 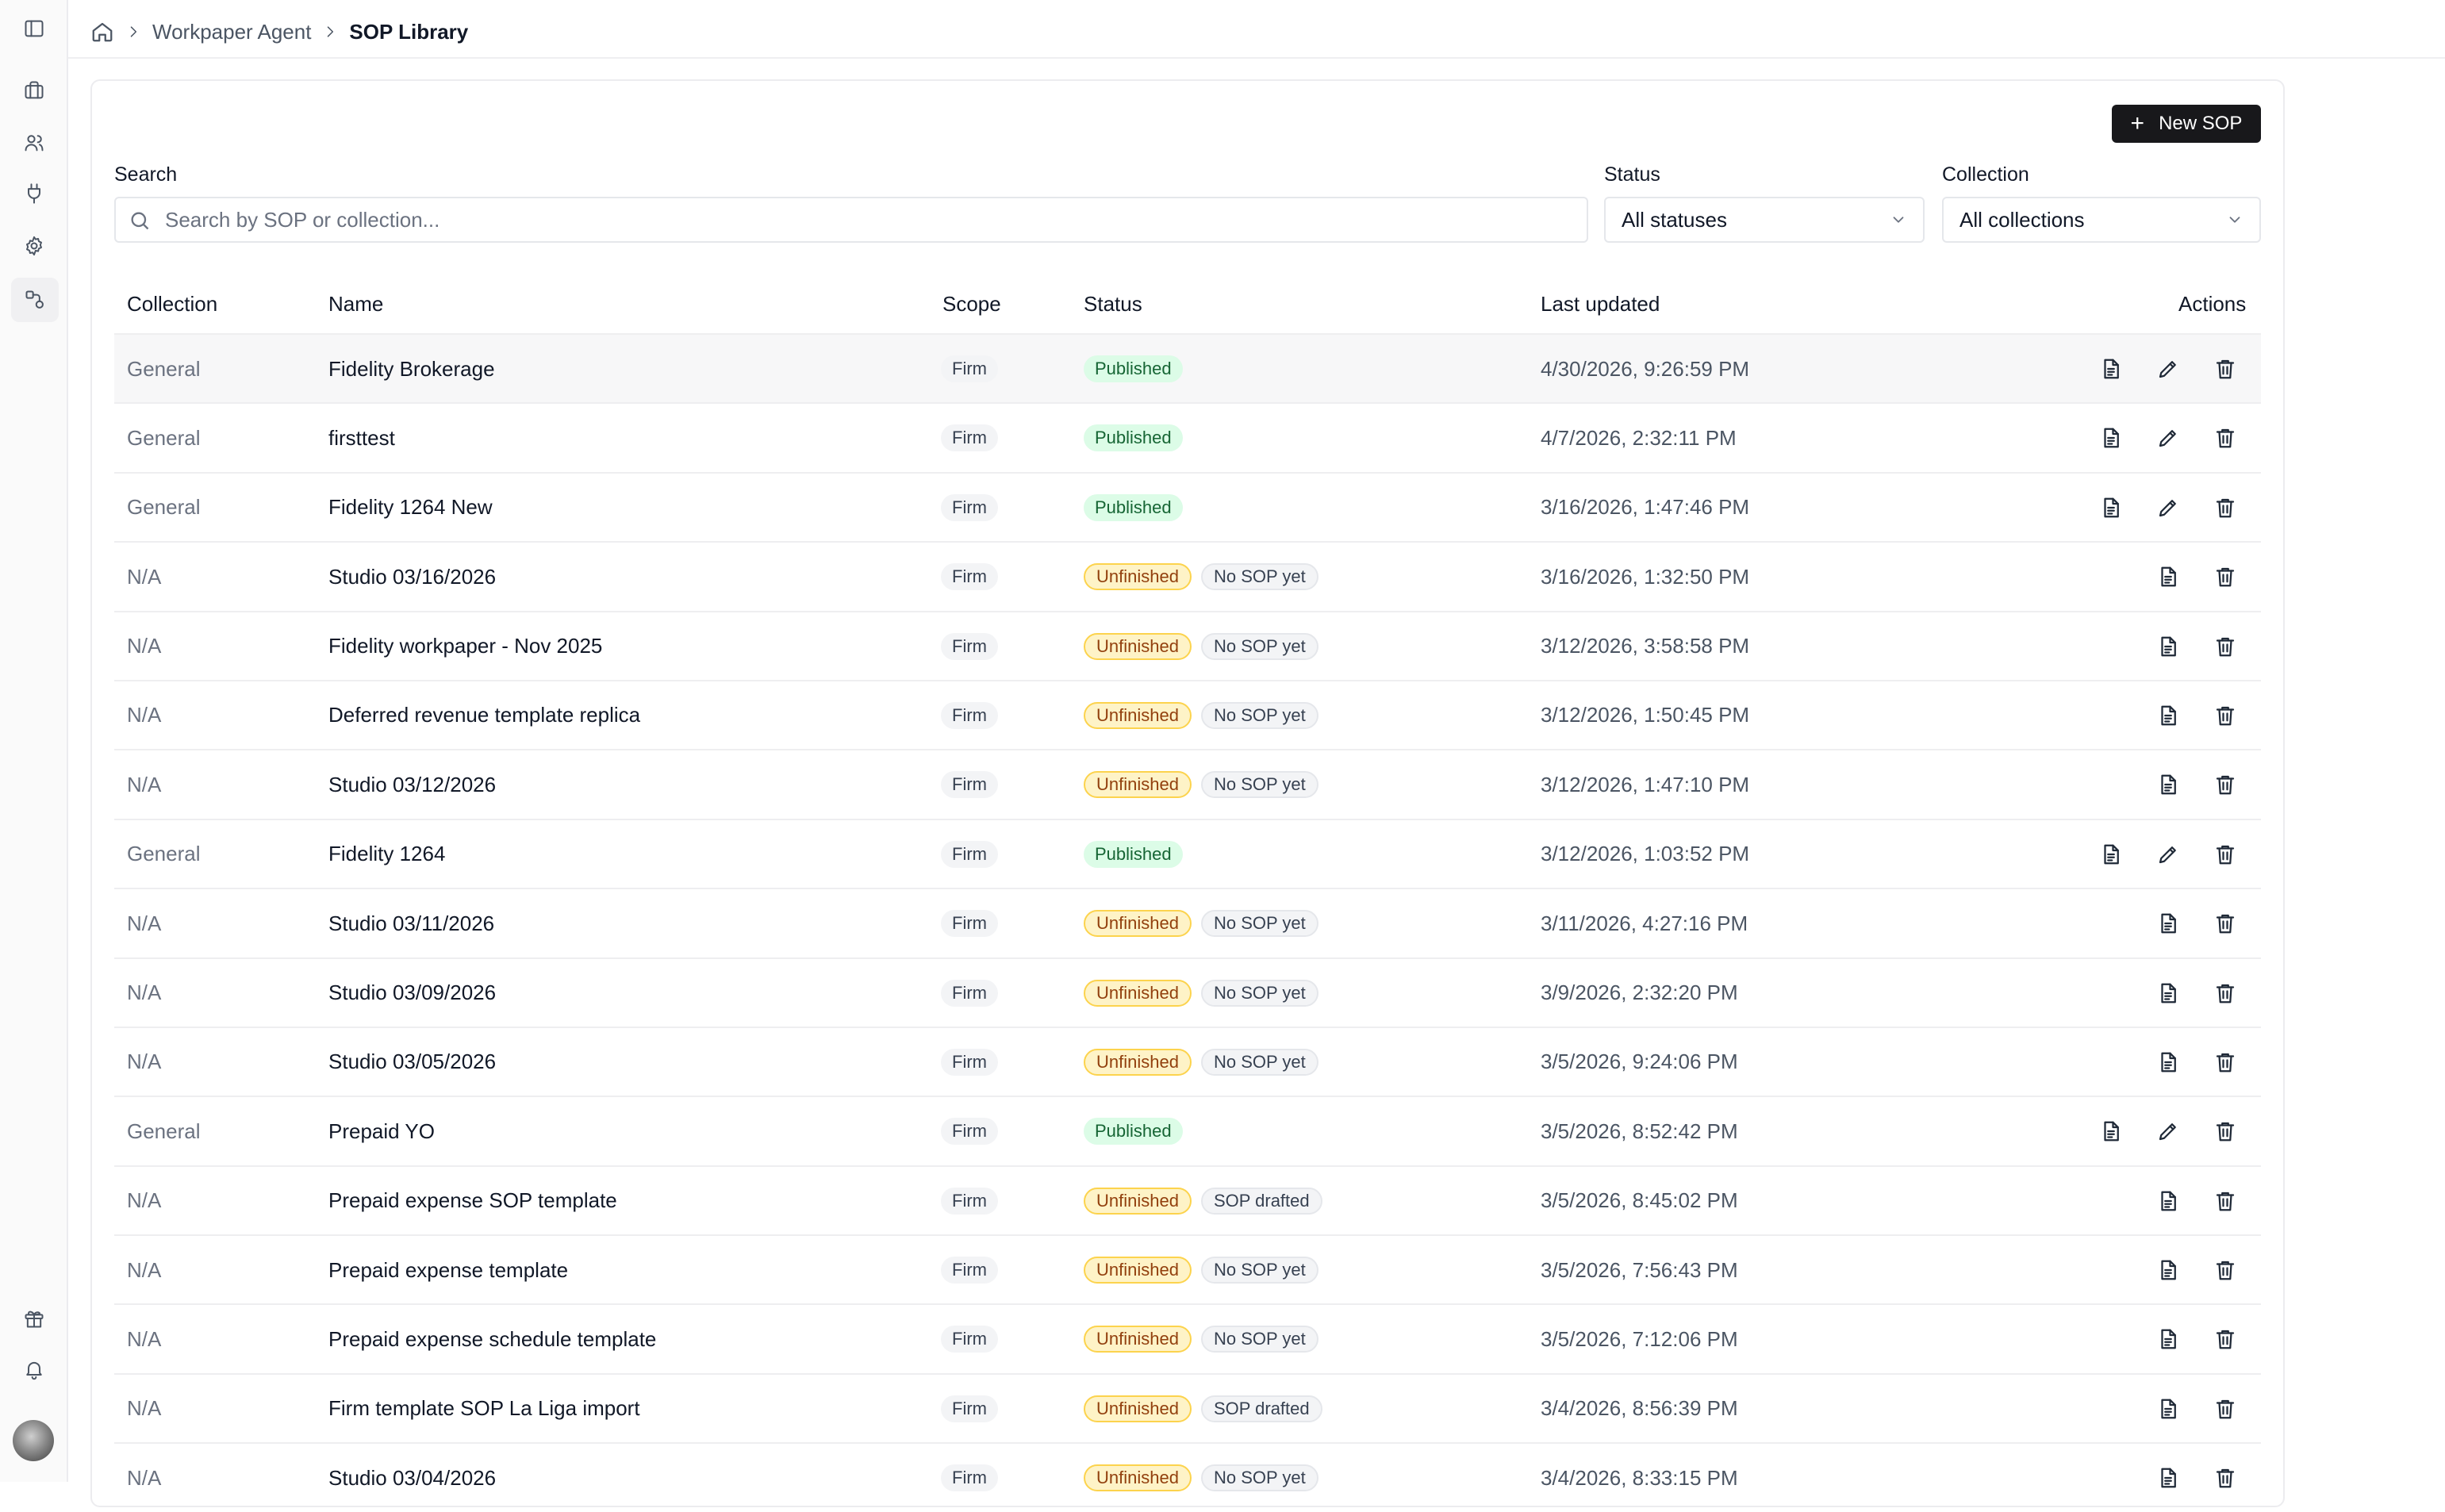 What do you see at coordinates (34, 1319) in the screenshot?
I see `gift-icon` at bounding box center [34, 1319].